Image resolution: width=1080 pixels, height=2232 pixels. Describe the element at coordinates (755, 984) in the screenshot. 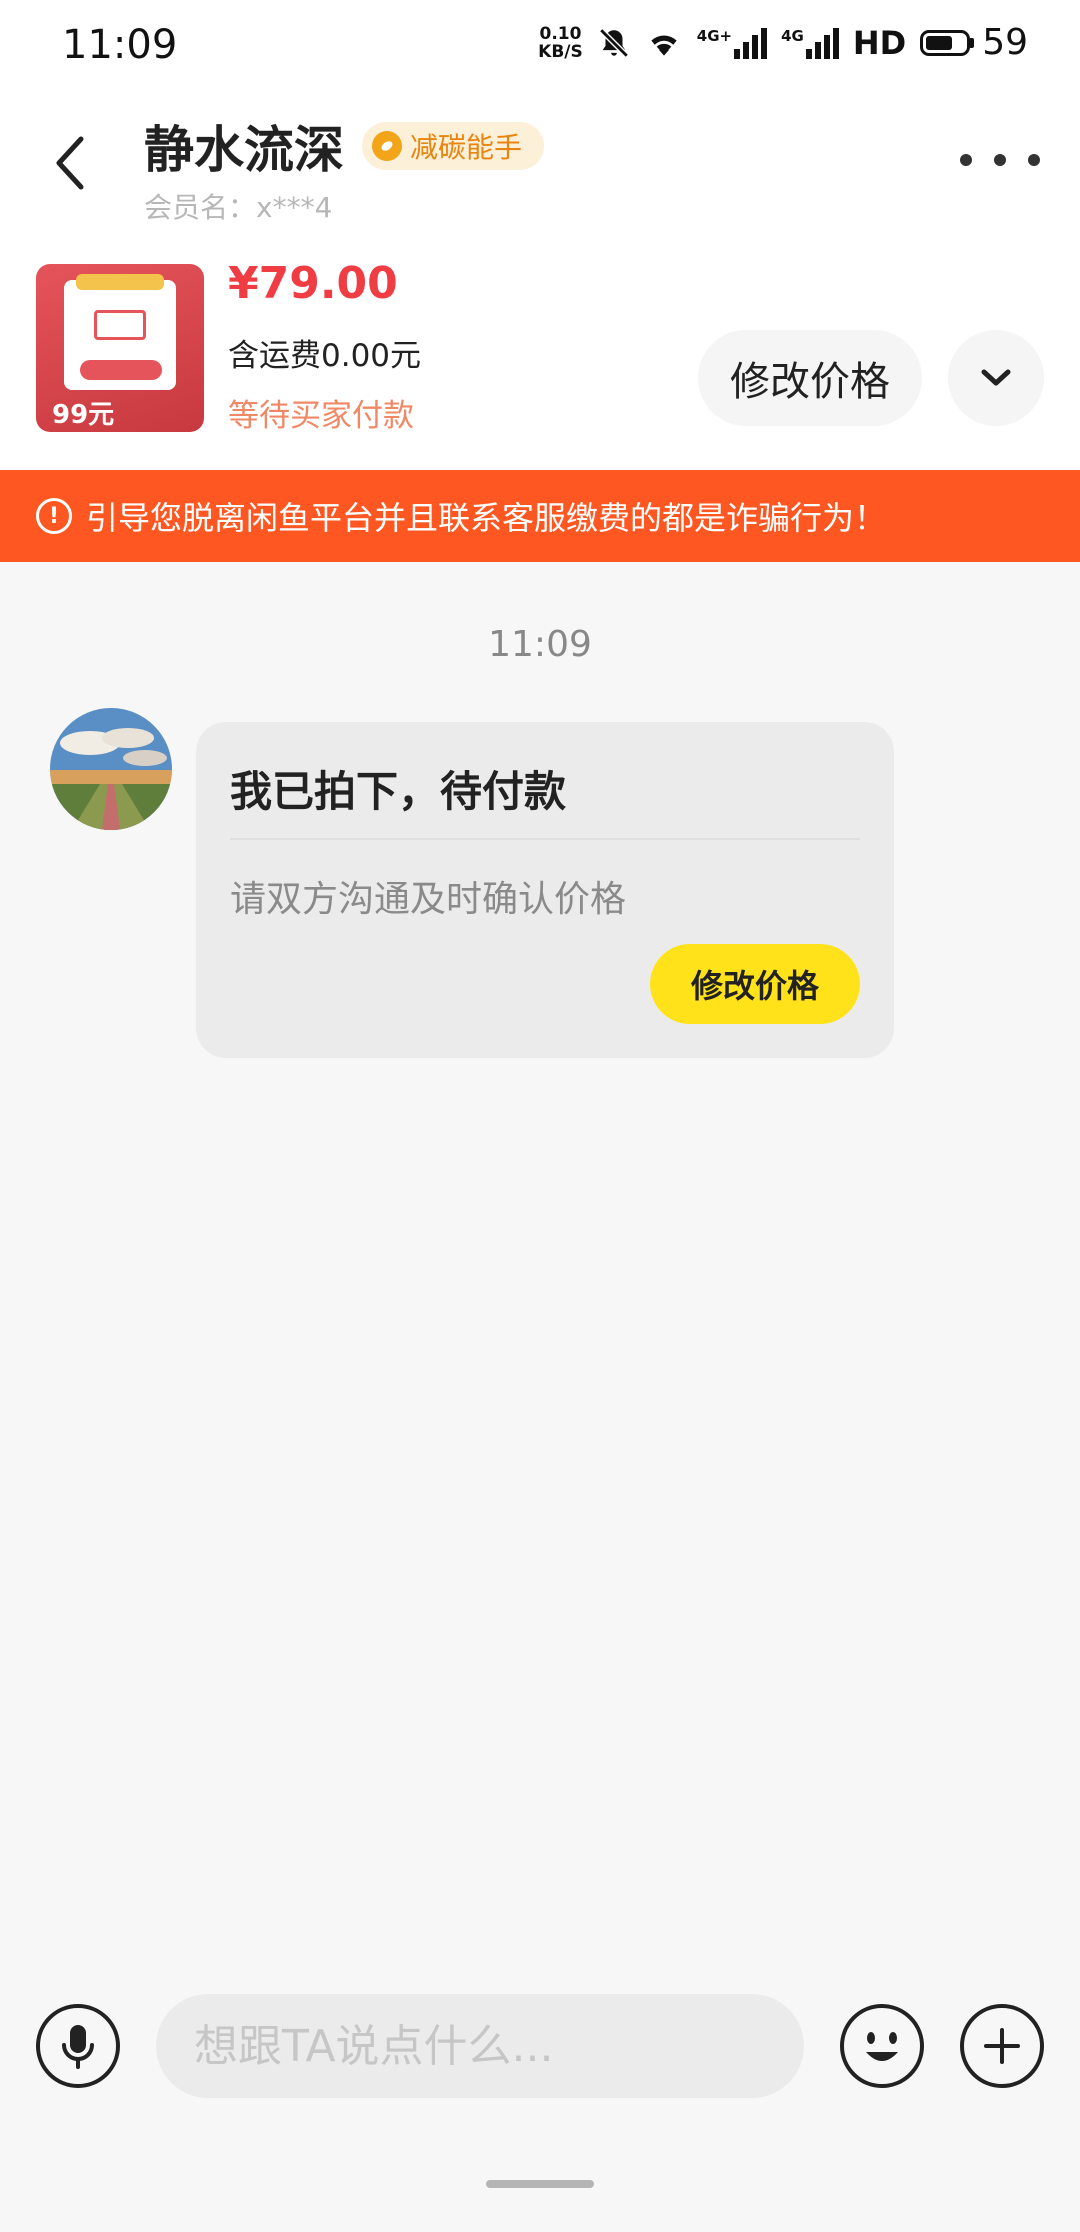

I see `message-modify-price-button: 修改价格` at that location.